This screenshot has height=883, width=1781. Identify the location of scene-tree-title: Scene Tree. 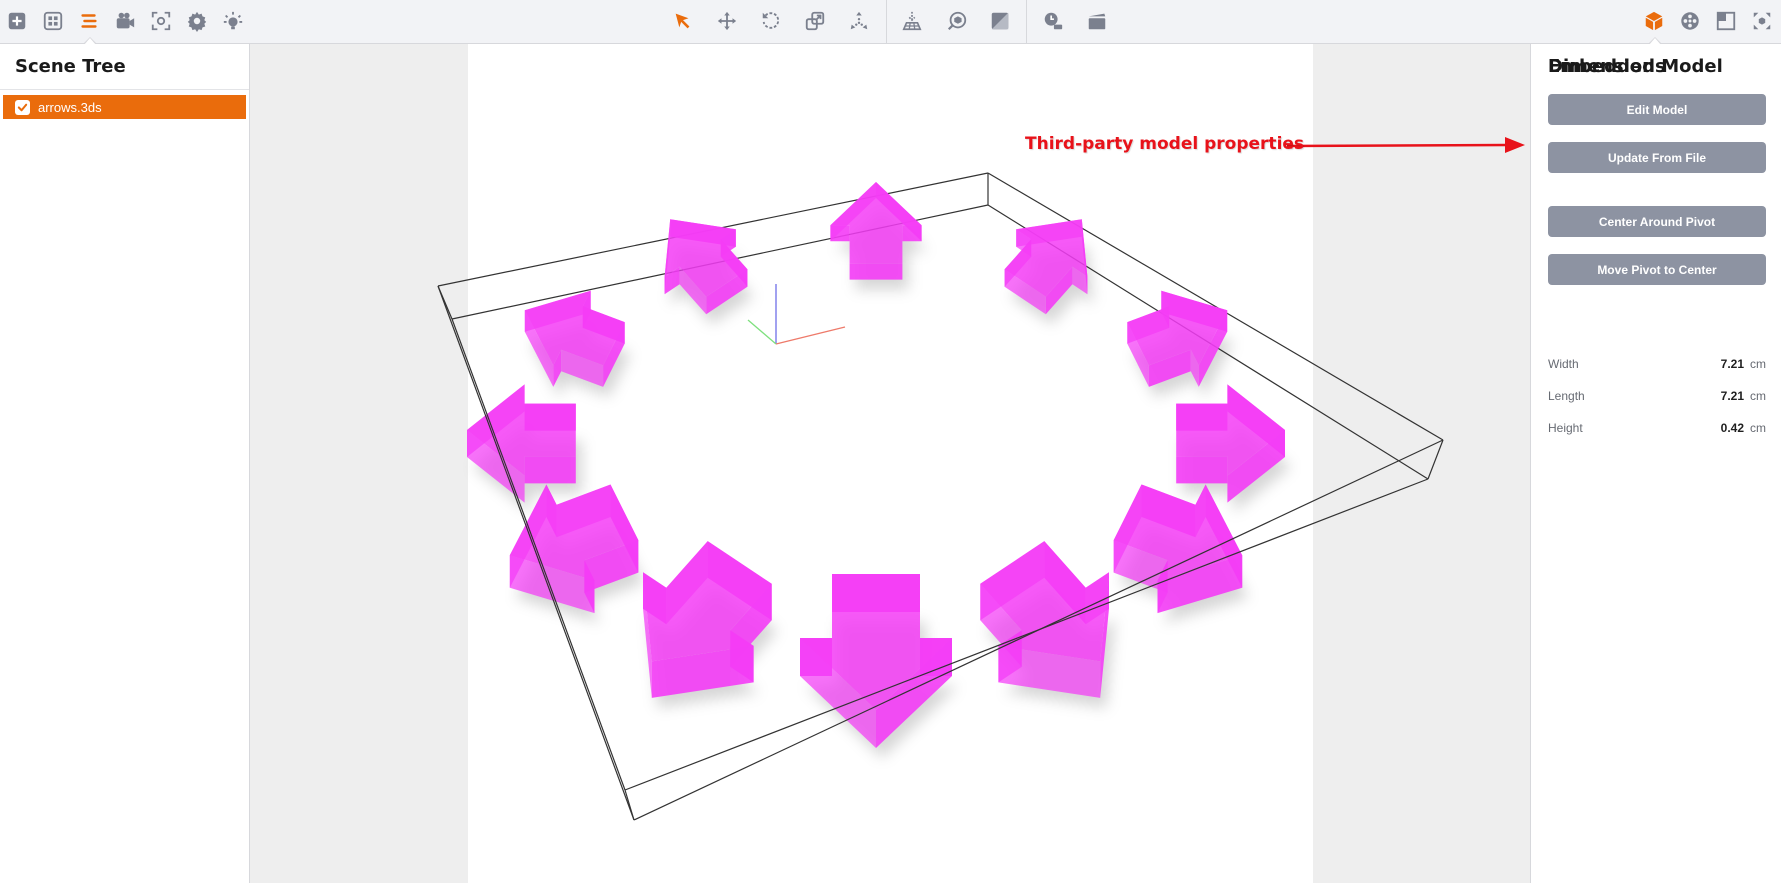
(70, 66).